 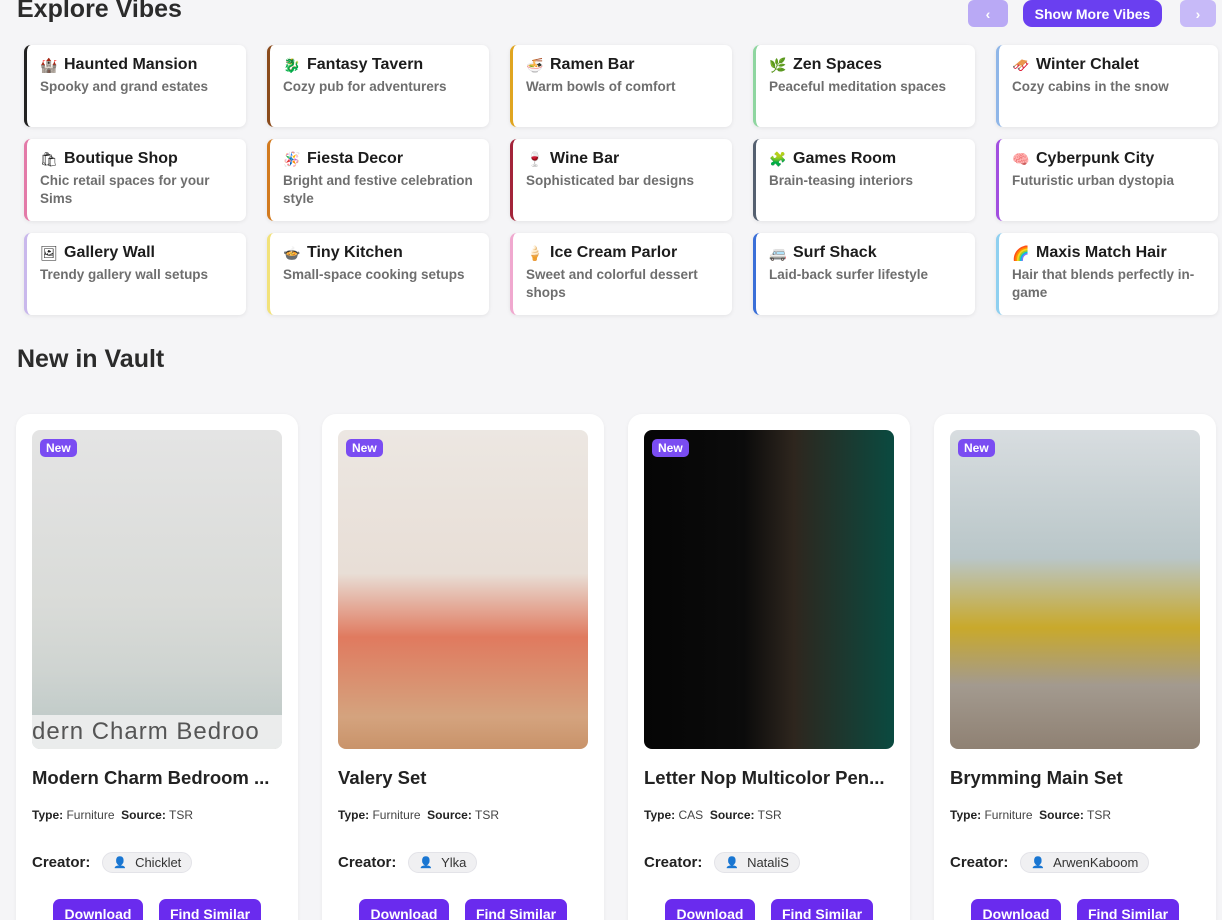 I want to click on creator-chip: 👤 NataliS, so click(x=757, y=862).